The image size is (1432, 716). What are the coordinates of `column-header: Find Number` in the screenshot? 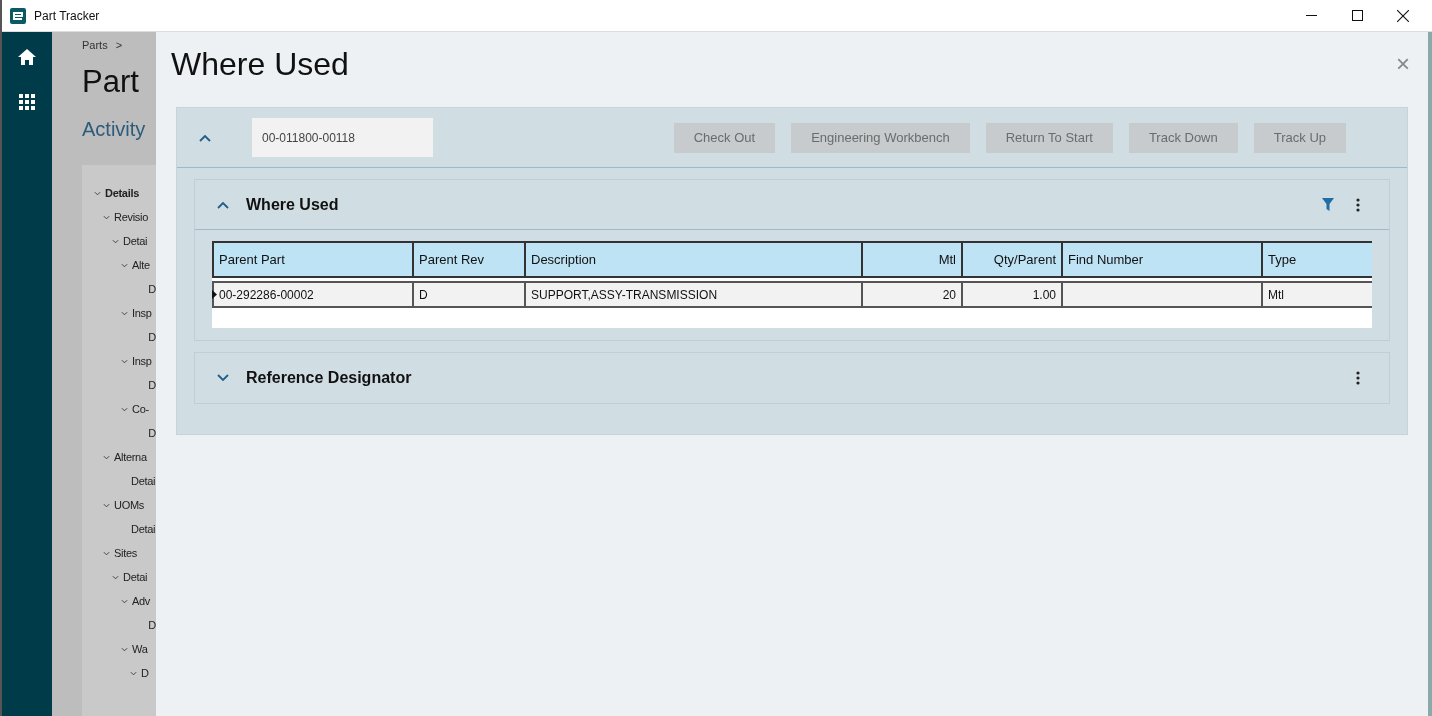 It's located at (1161, 259).